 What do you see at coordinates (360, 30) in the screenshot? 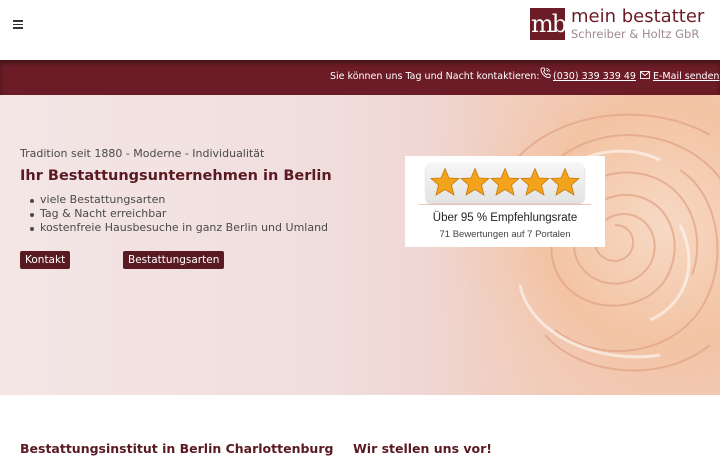
I see `header: mb mein bestatter Schreiber & Holtz GbR` at bounding box center [360, 30].